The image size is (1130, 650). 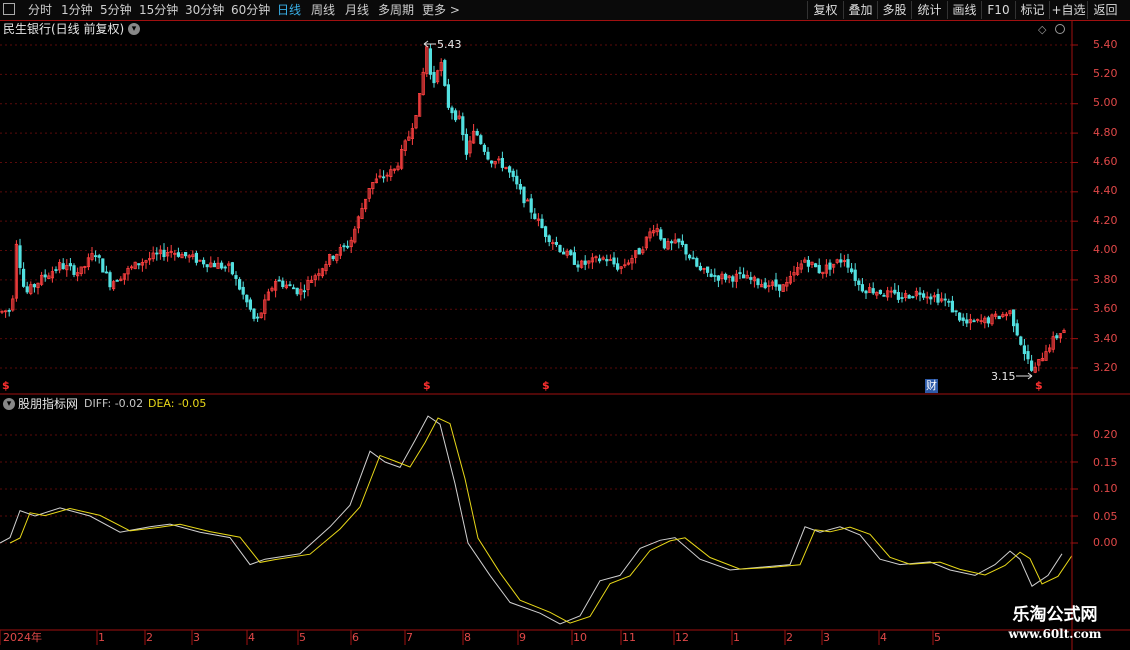 What do you see at coordinates (1042, 30) in the screenshot?
I see `diamond-icon: ◇` at bounding box center [1042, 30].